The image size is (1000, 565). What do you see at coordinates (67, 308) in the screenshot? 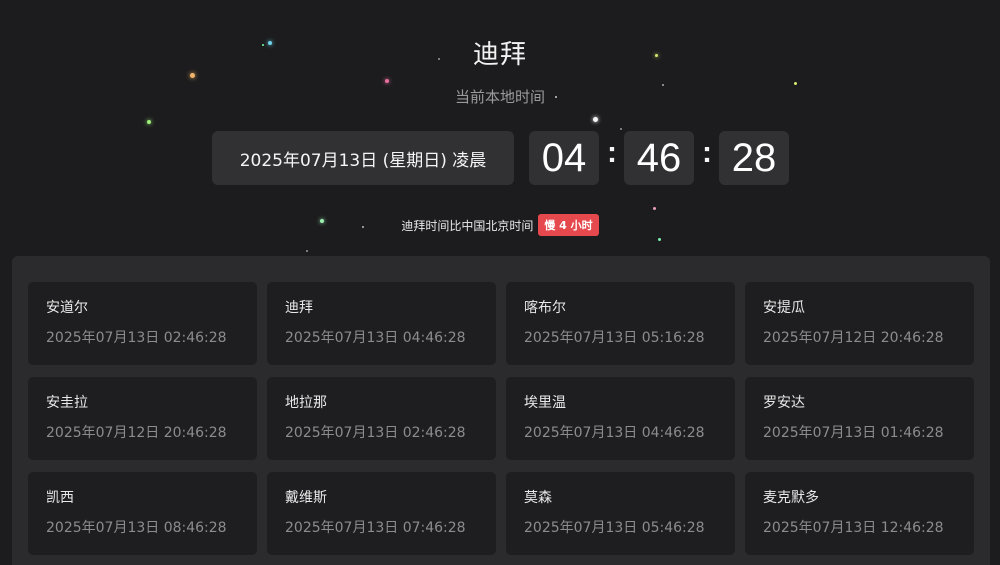
I see `city-name: 安道尔` at bounding box center [67, 308].